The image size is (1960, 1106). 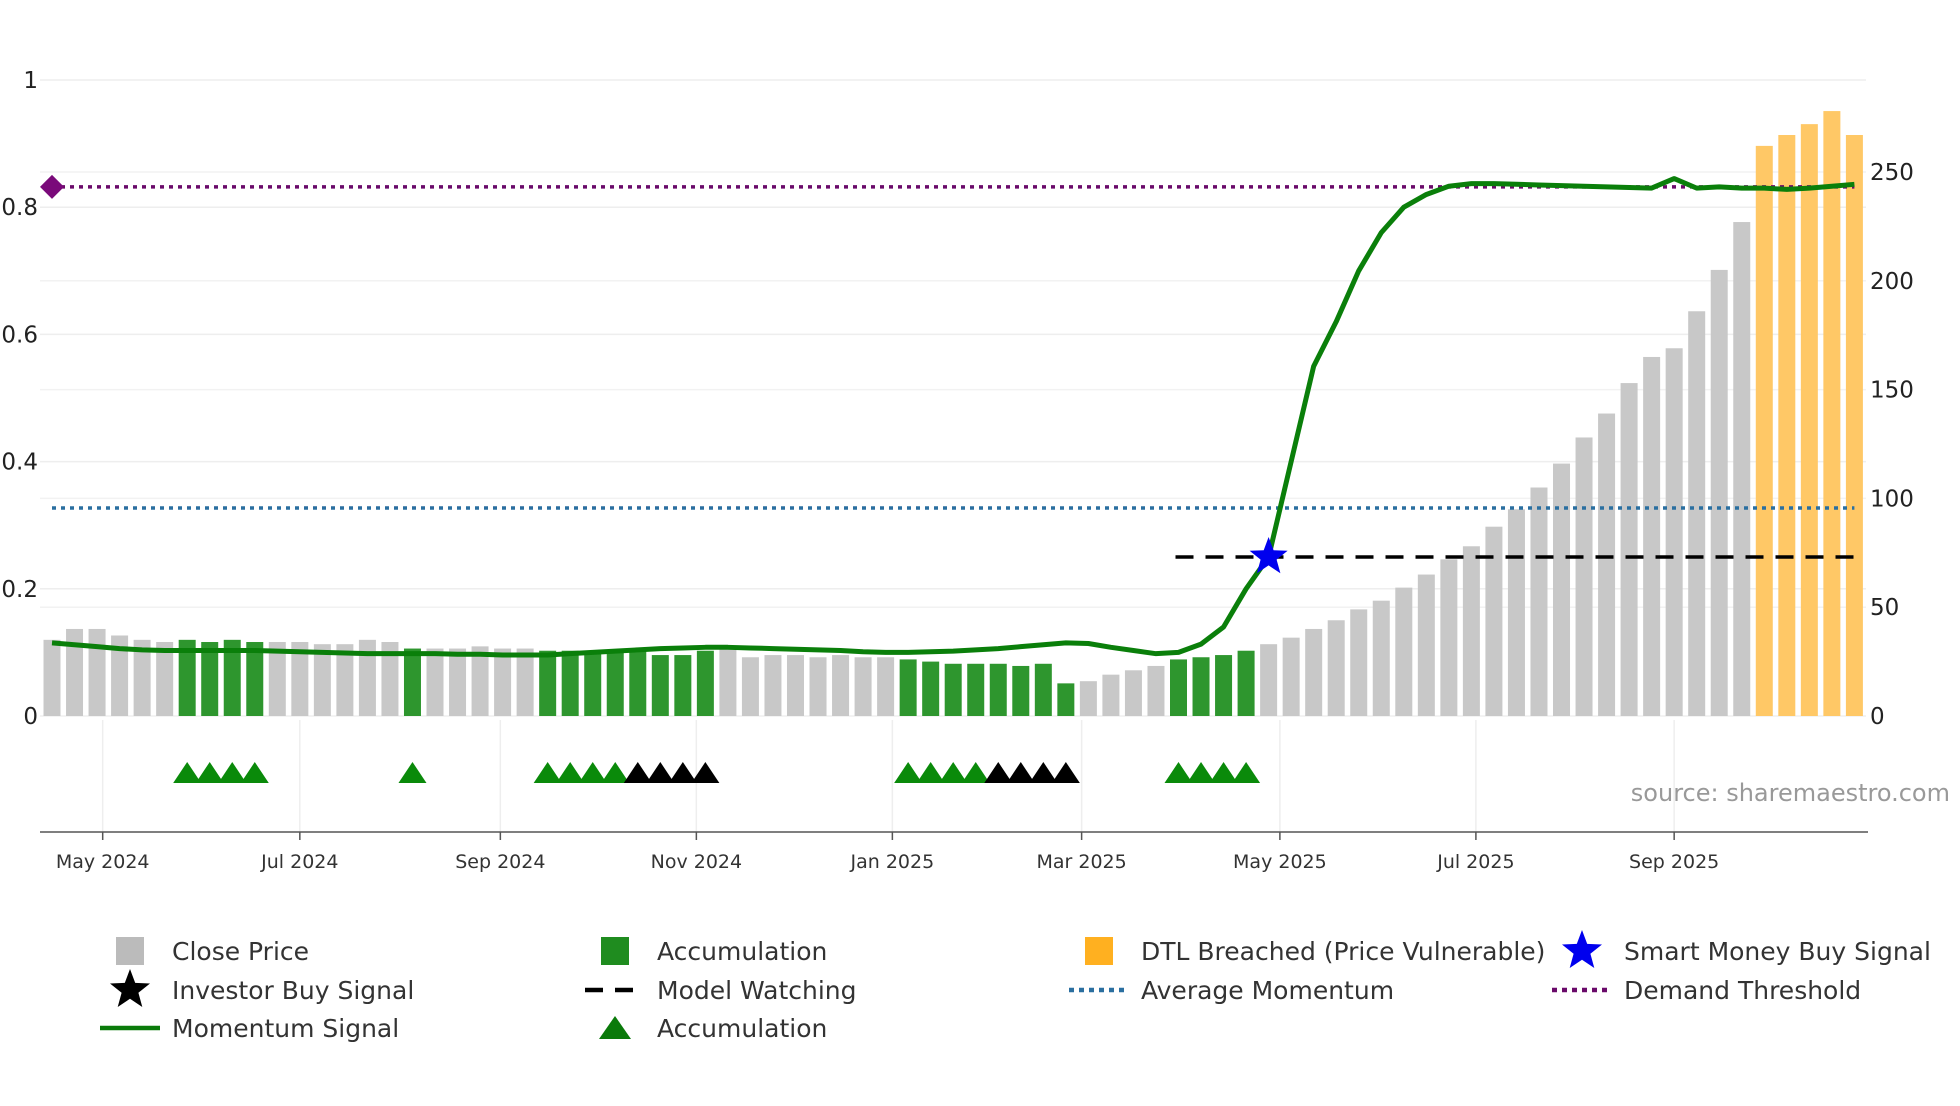 I want to click on right-tick-label: 100, so click(x=1892, y=499).